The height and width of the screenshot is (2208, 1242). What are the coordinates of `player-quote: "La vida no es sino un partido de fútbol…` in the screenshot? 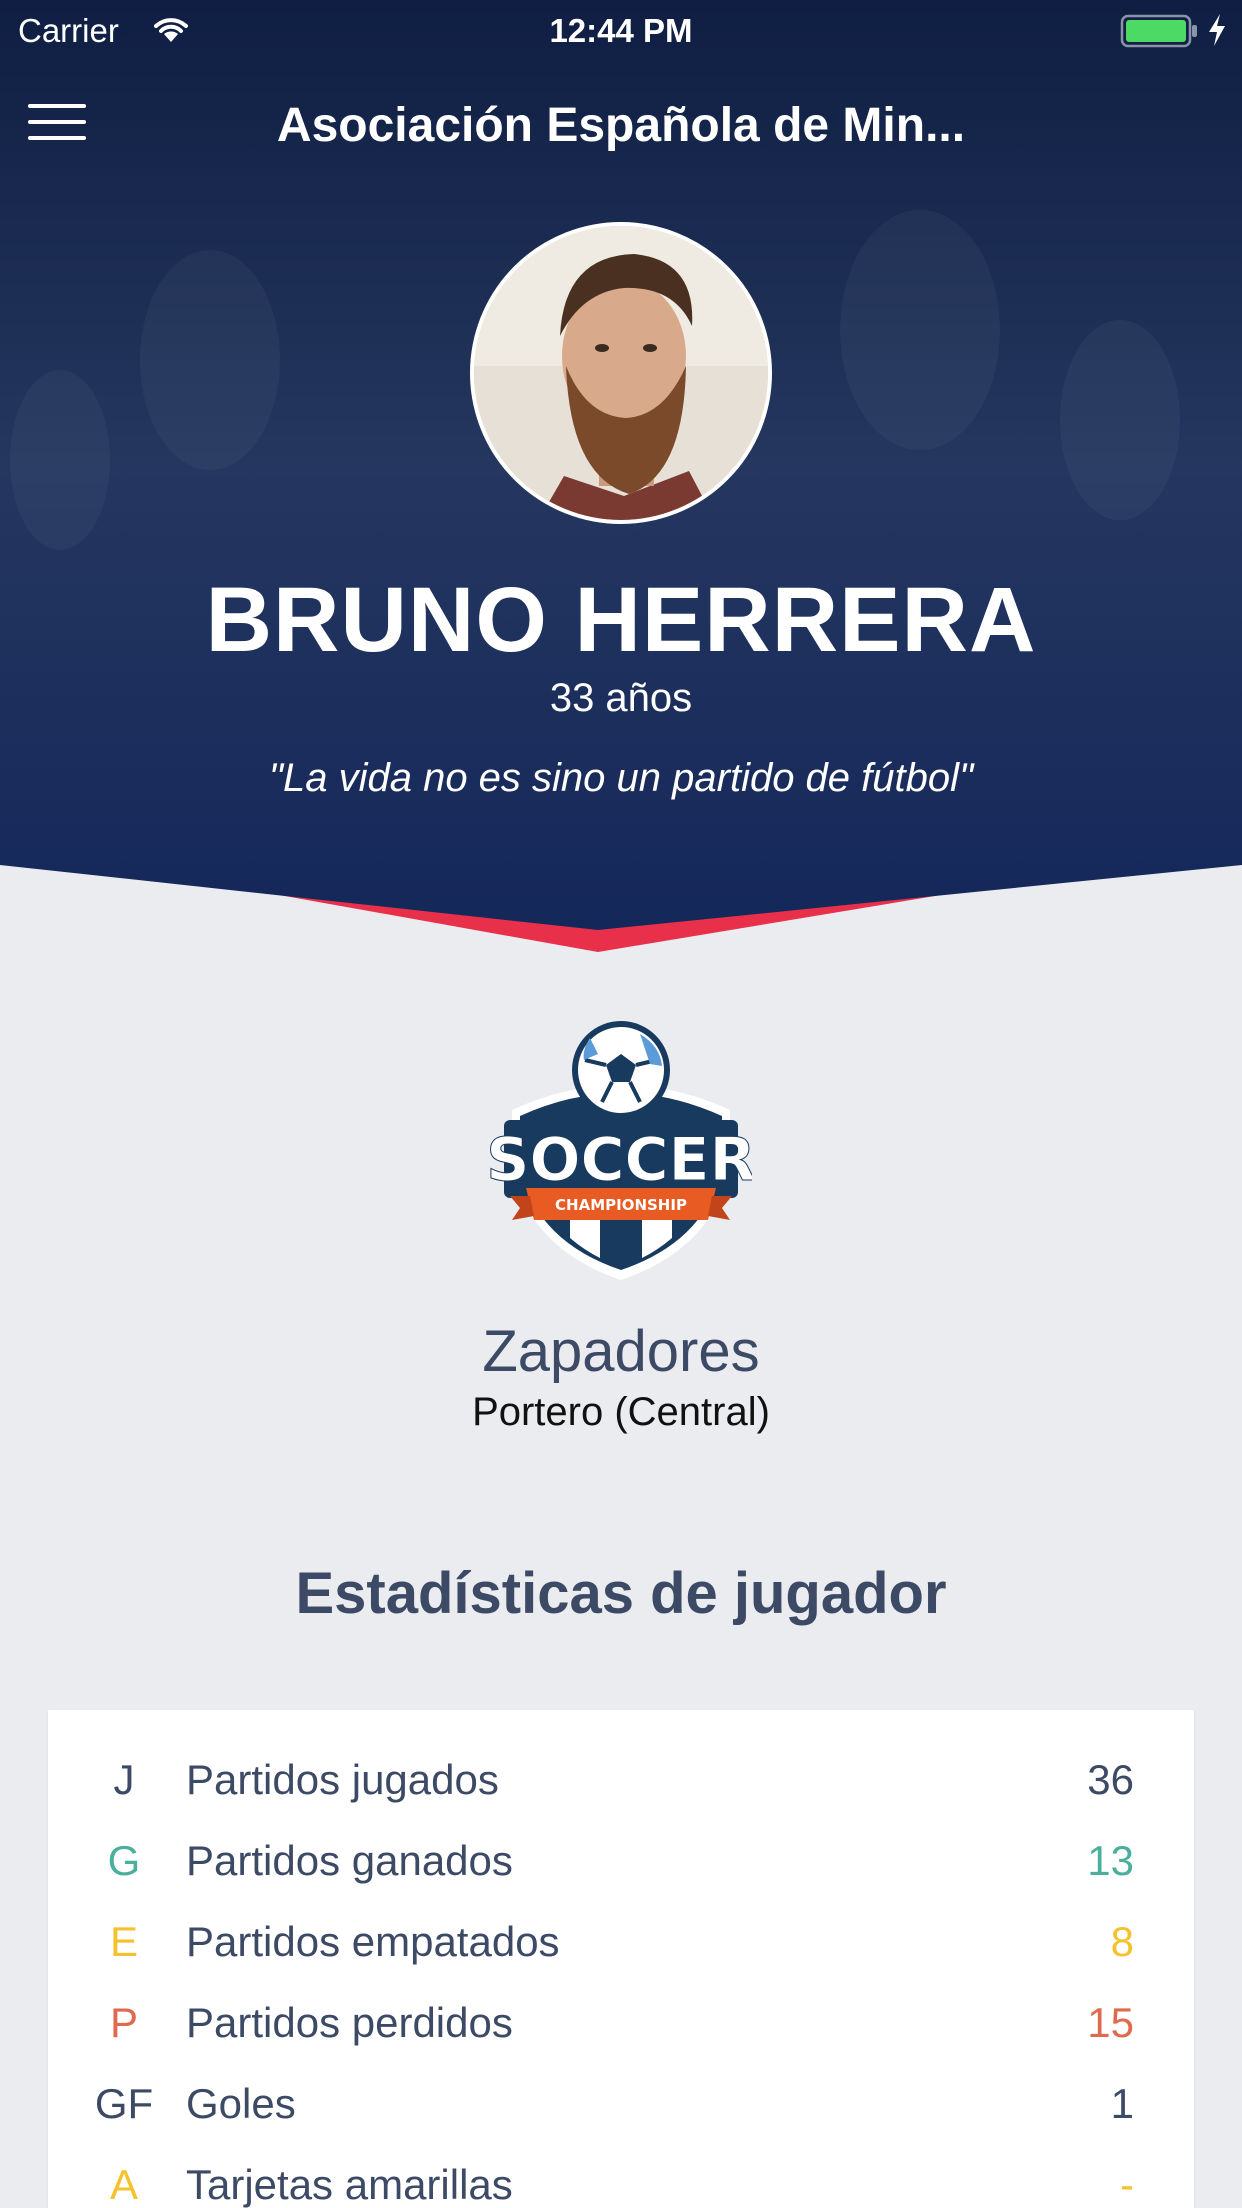 It's located at (621, 778).